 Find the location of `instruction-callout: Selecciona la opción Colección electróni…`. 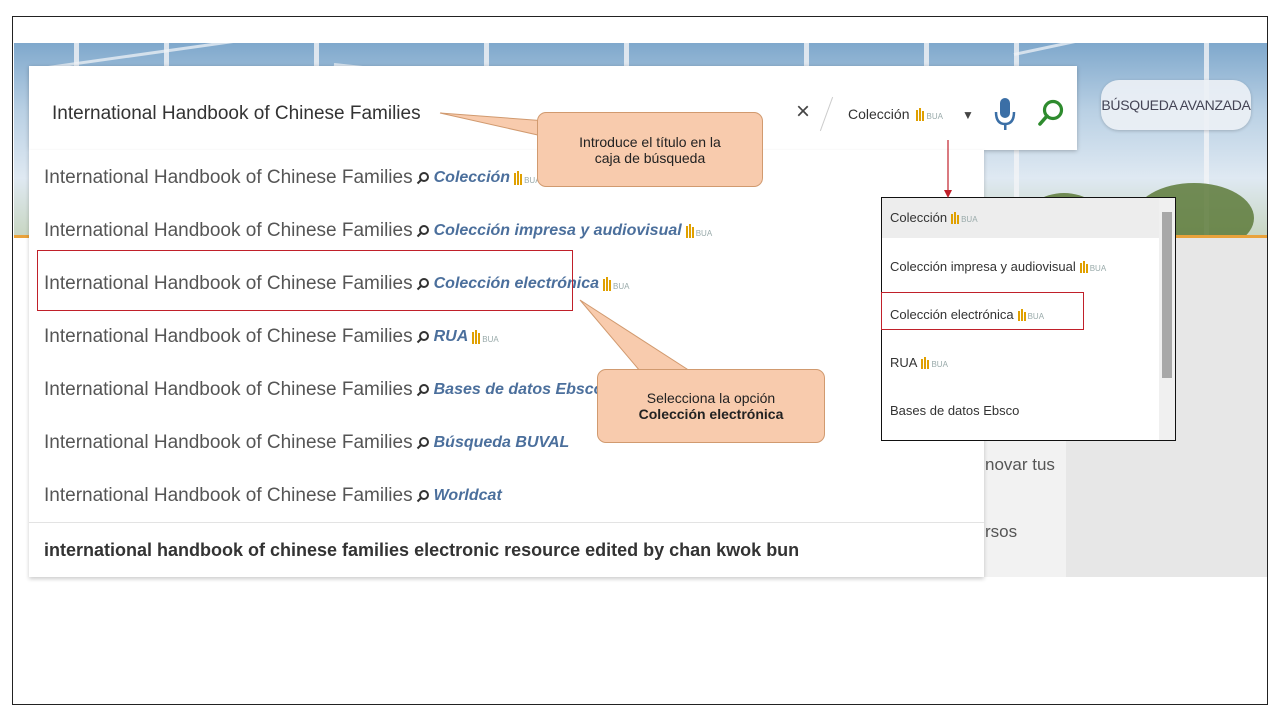

instruction-callout: Selecciona la opción Colección electróni… is located at coordinates (711, 406).